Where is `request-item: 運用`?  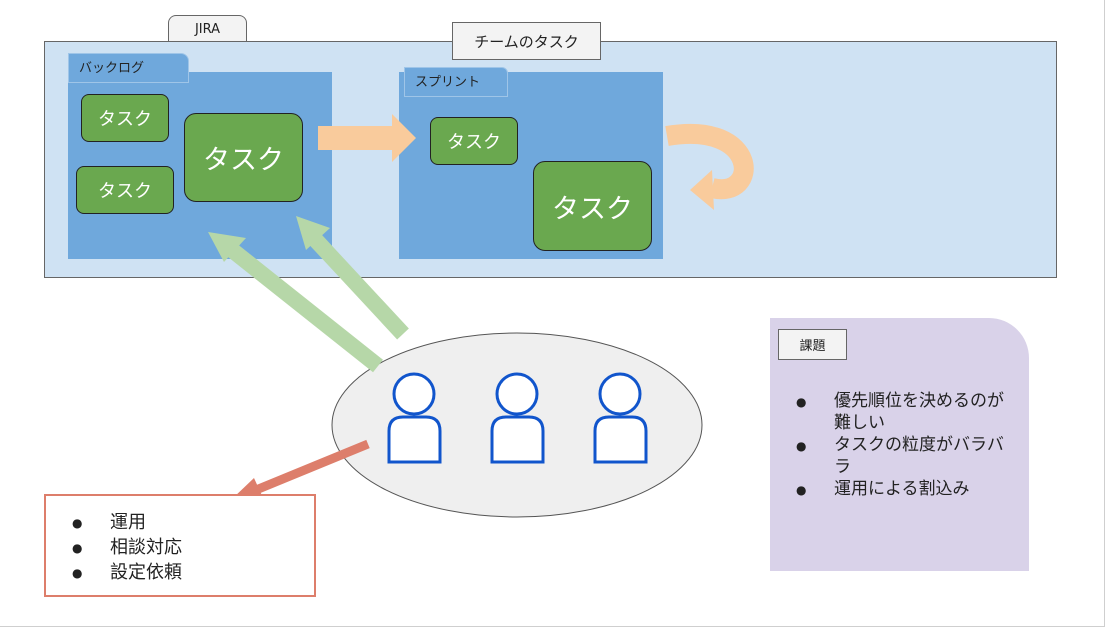 request-item: 運用 is located at coordinates (187, 523).